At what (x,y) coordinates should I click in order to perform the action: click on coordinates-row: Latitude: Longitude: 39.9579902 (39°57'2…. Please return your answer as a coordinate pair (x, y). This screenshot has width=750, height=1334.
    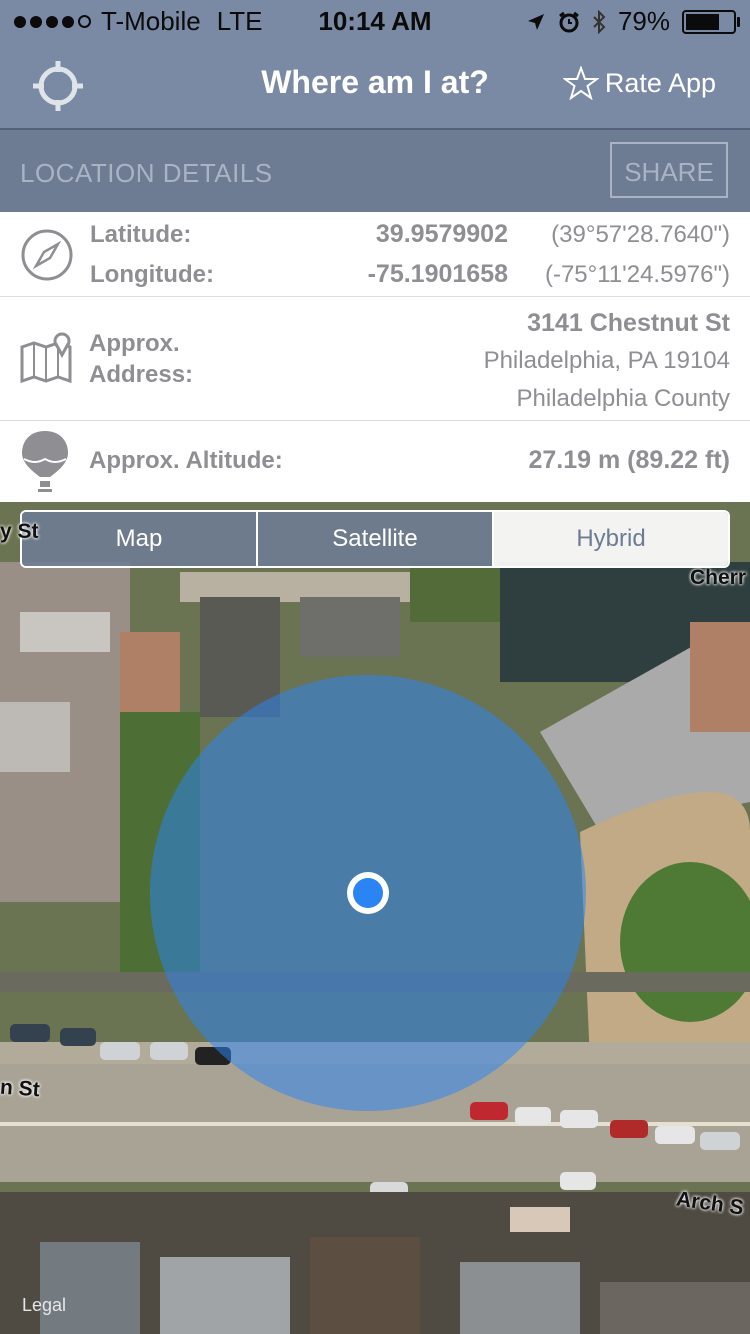
    Looking at the image, I should click on (375, 254).